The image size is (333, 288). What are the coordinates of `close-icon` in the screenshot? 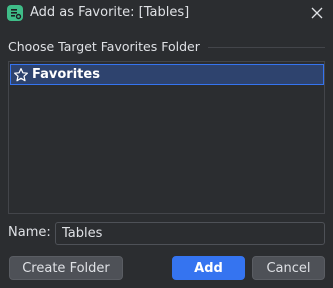 It's located at (317, 13).